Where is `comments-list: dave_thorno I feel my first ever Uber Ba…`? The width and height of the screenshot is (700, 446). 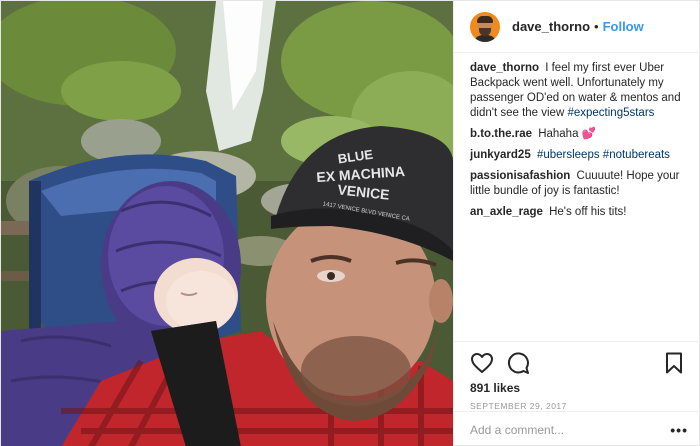
comments-list: dave_thorno I feel my first ever Uber Ba… is located at coordinates (579, 143).